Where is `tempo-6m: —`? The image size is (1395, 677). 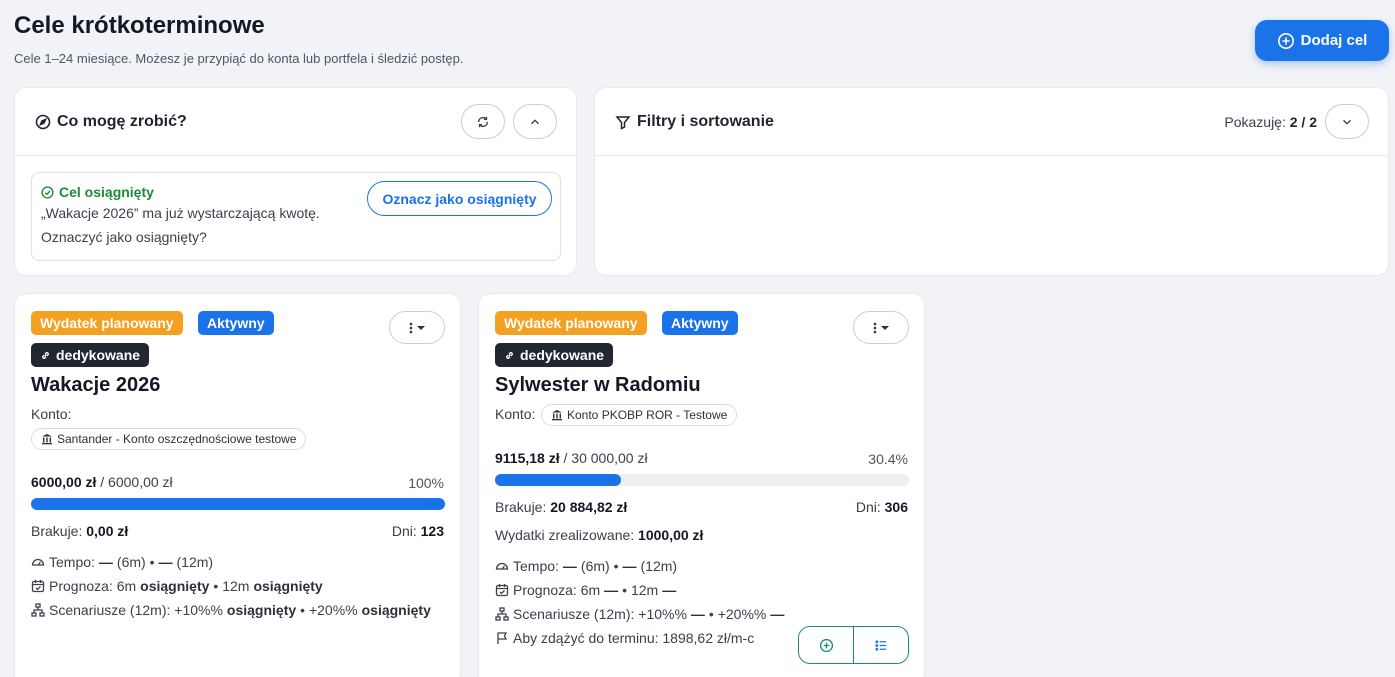 tempo-6m: — is located at coordinates (105, 562).